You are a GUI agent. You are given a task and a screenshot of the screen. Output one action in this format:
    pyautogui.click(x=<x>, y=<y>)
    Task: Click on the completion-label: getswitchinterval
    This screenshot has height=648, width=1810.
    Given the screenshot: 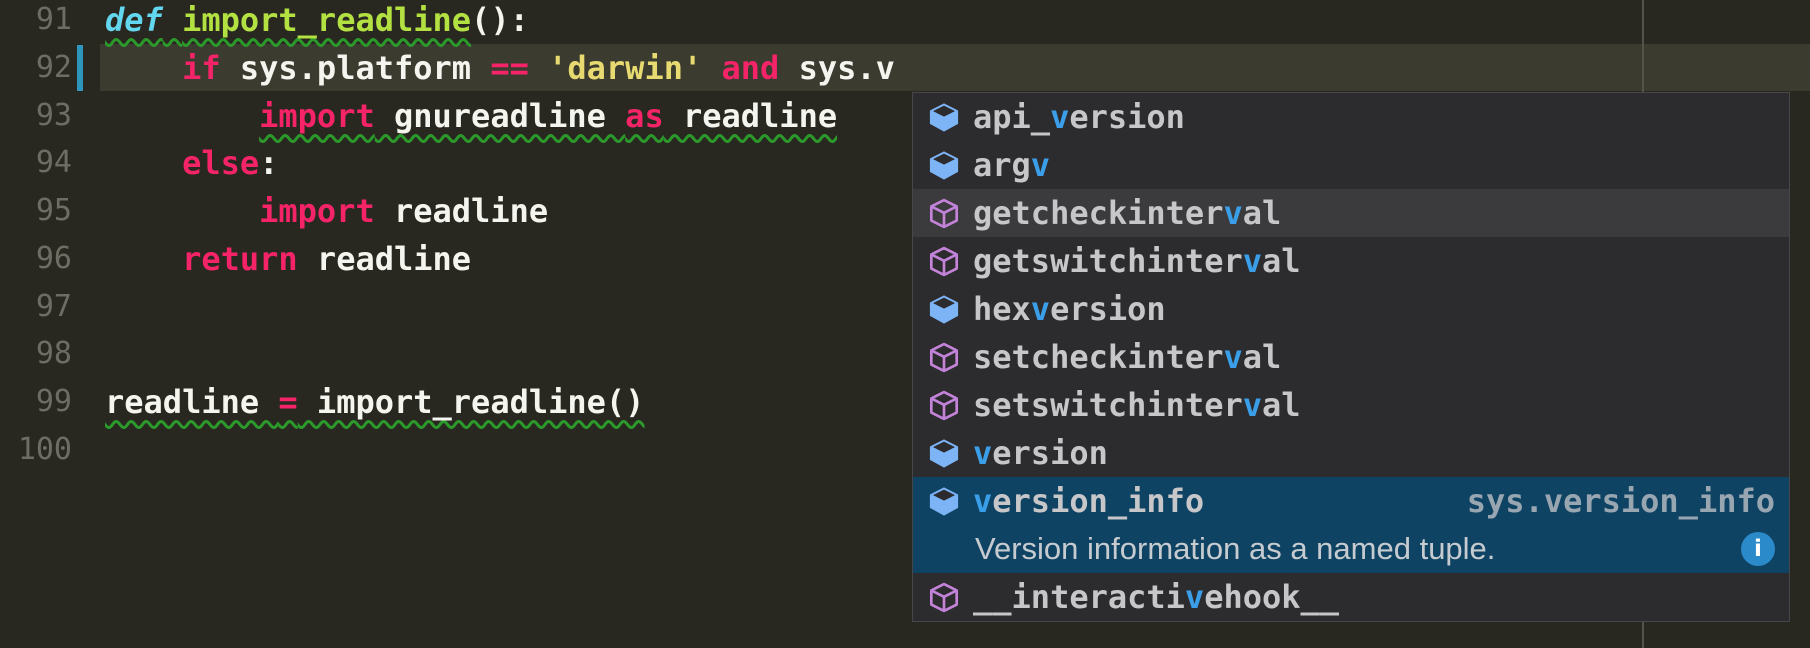 What is the action you would take?
    pyautogui.click(x=1137, y=261)
    